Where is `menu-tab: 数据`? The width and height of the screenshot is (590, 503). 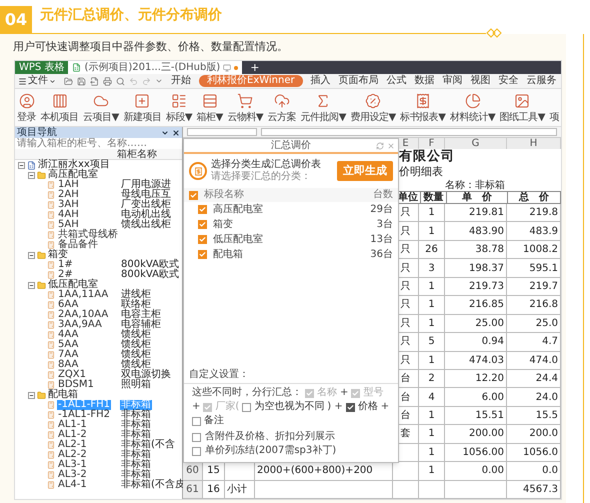 menu-tab: 数据 is located at coordinates (424, 81).